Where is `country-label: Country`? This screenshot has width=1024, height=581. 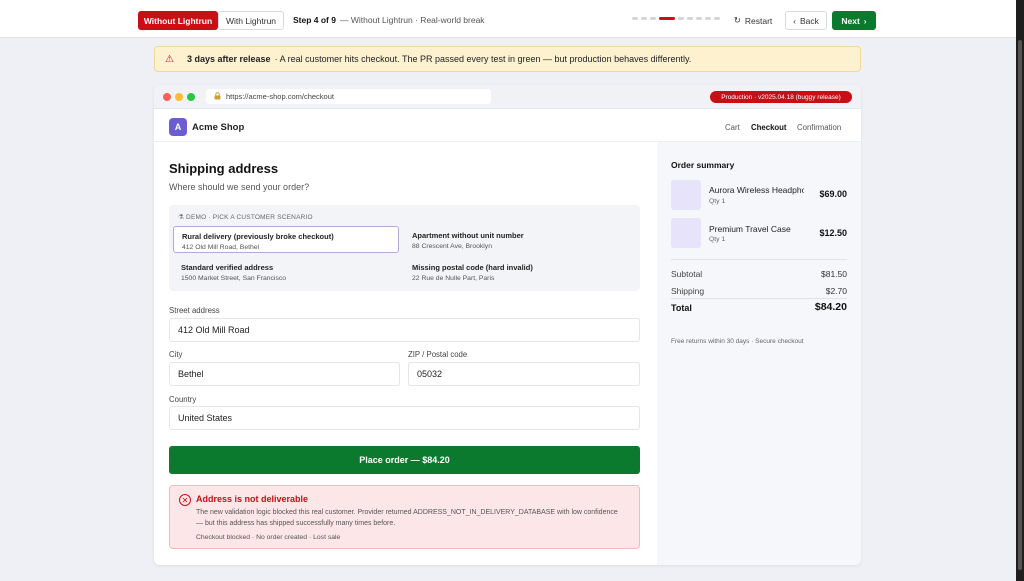
country-label: Country is located at coordinates (183, 399).